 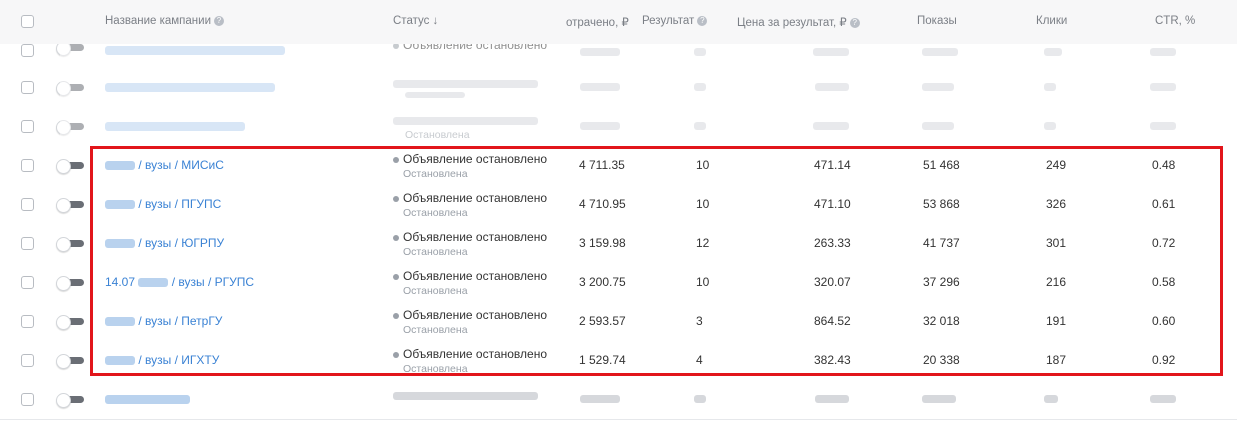 I want to click on table-row, so click(x=618, y=400).